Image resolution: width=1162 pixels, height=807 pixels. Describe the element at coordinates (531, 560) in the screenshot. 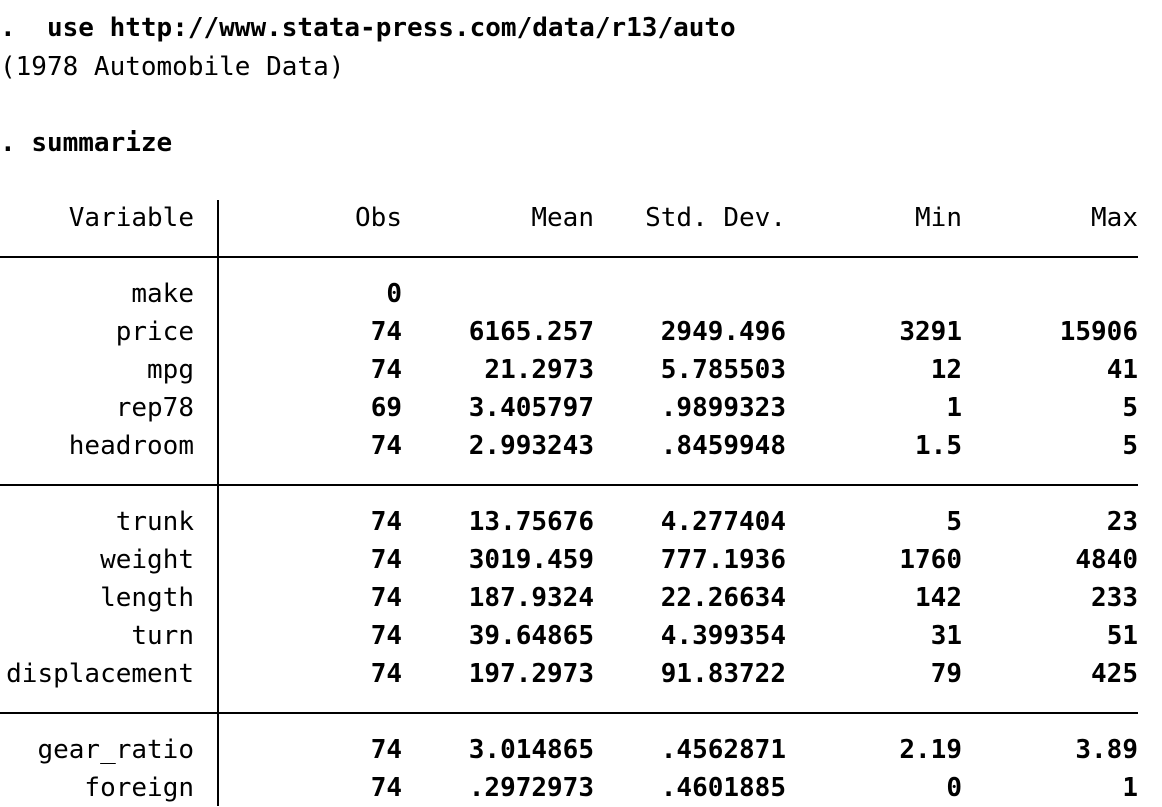

I see `cell-mean: 3019.459` at that location.